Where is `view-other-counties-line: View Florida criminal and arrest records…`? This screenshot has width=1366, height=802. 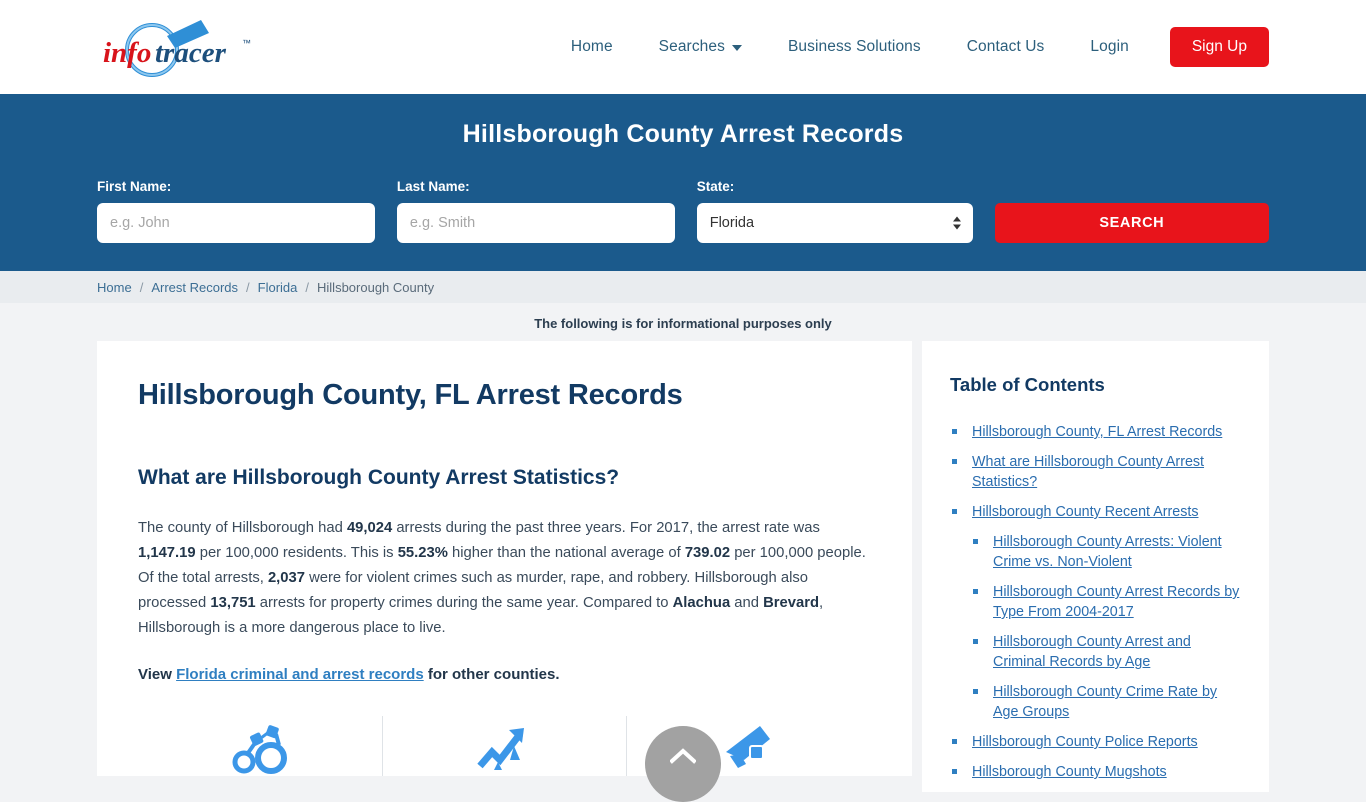 view-other-counties-line: View Florida criminal and arrest records… is located at coordinates (504, 674).